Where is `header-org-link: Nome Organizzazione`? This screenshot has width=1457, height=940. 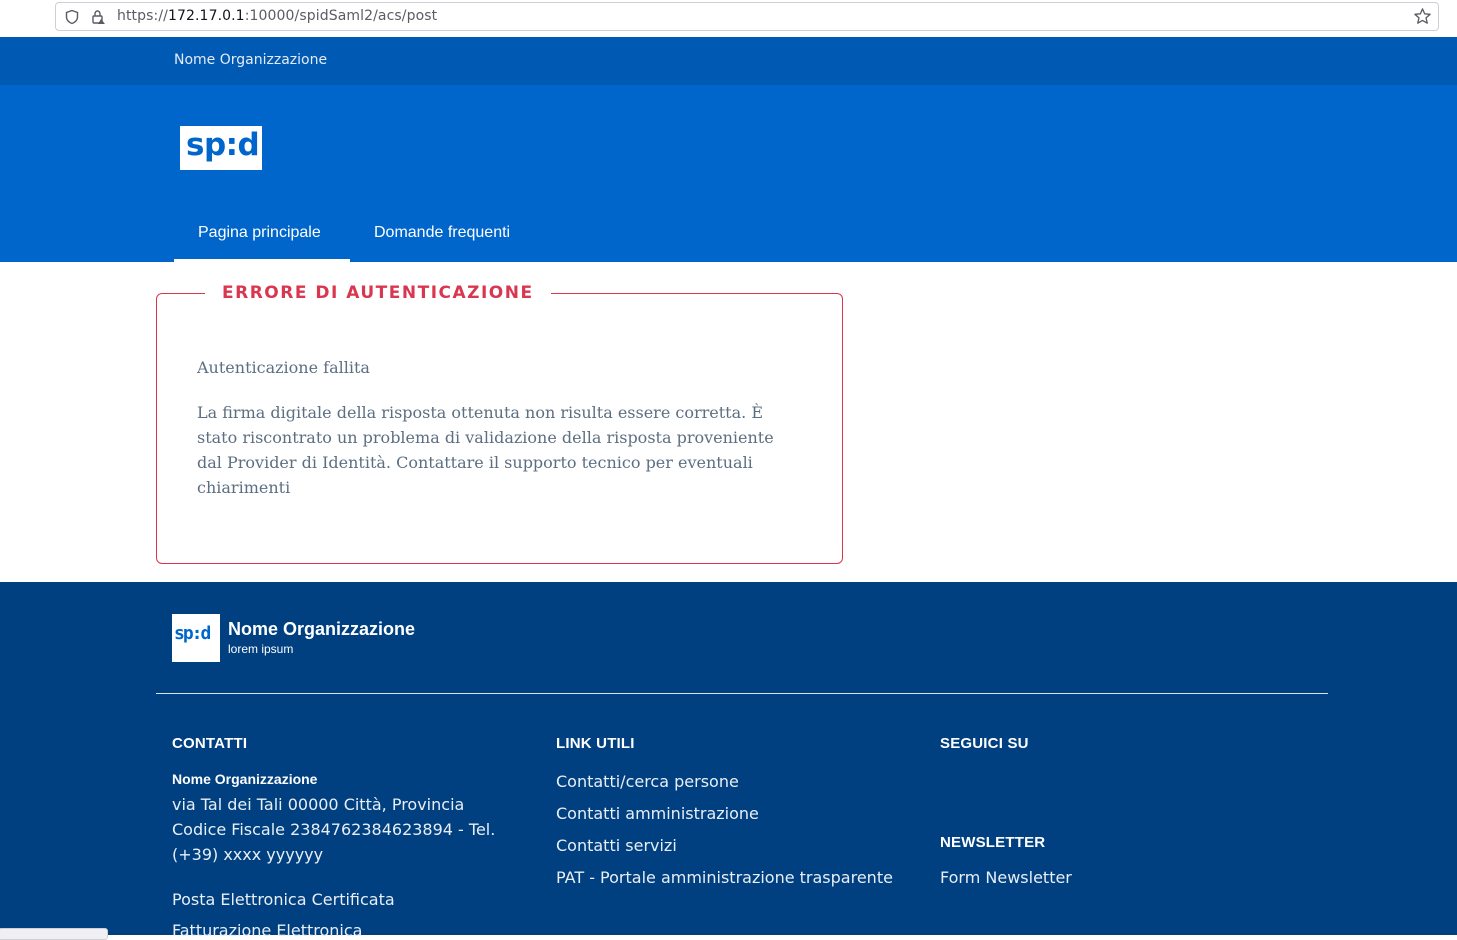
header-org-link: Nome Organizzazione is located at coordinates (250, 60).